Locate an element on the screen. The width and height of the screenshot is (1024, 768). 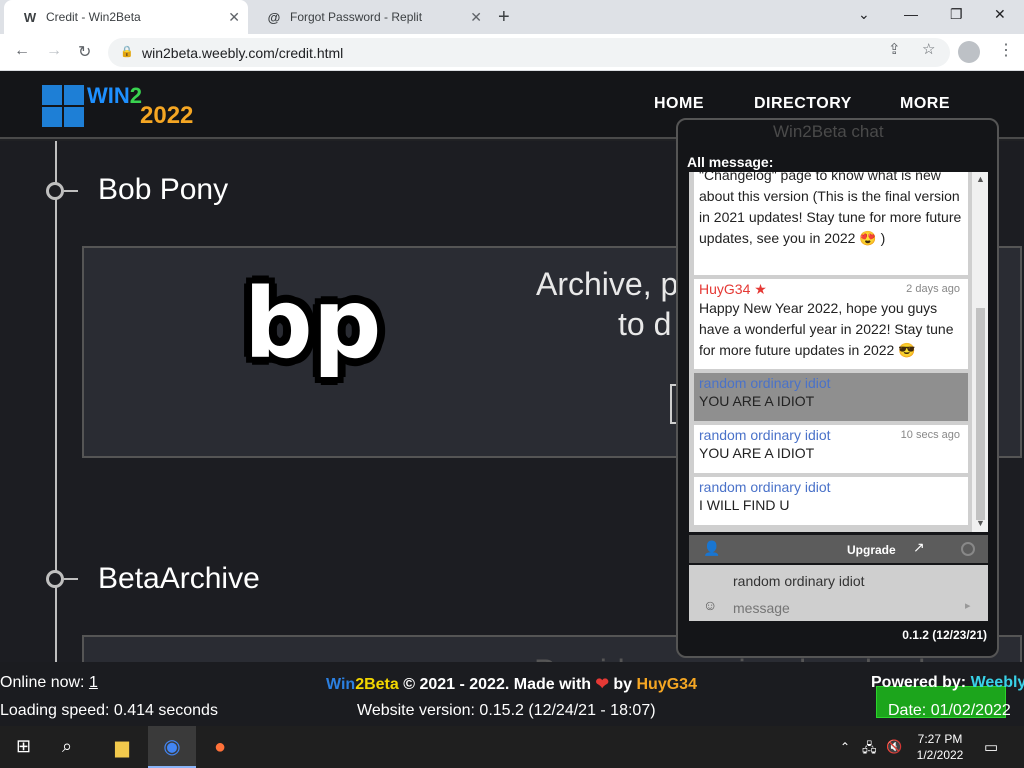
windows-logo-icon is located at coordinates (63, 106).